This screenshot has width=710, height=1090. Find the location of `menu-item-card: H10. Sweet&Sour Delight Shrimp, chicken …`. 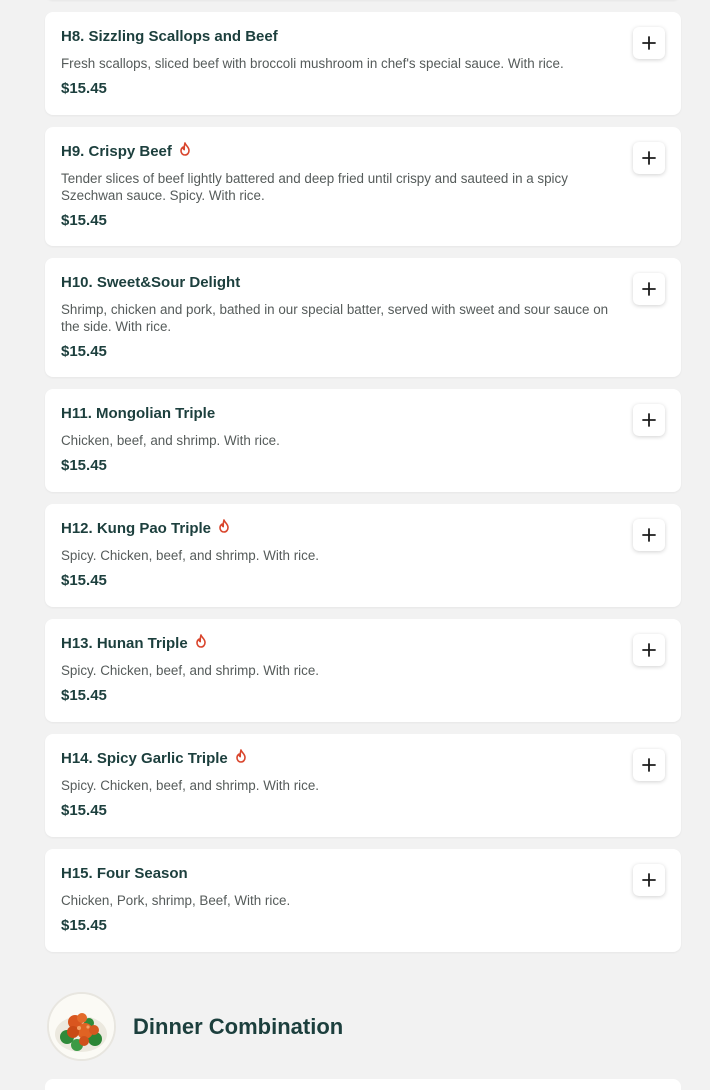

menu-item-card: H10. Sweet&Sour Delight Shrimp, chicken … is located at coordinates (363, 317).